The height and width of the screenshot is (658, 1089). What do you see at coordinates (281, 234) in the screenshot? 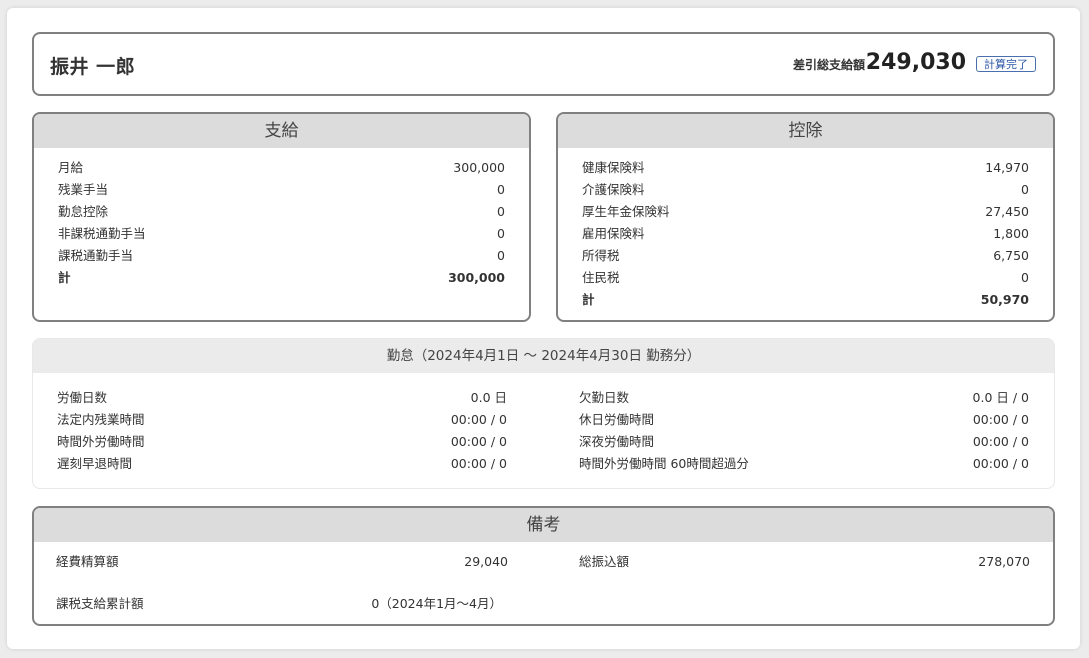
I see `earnings-row: 非課税通勤手当 0` at bounding box center [281, 234].